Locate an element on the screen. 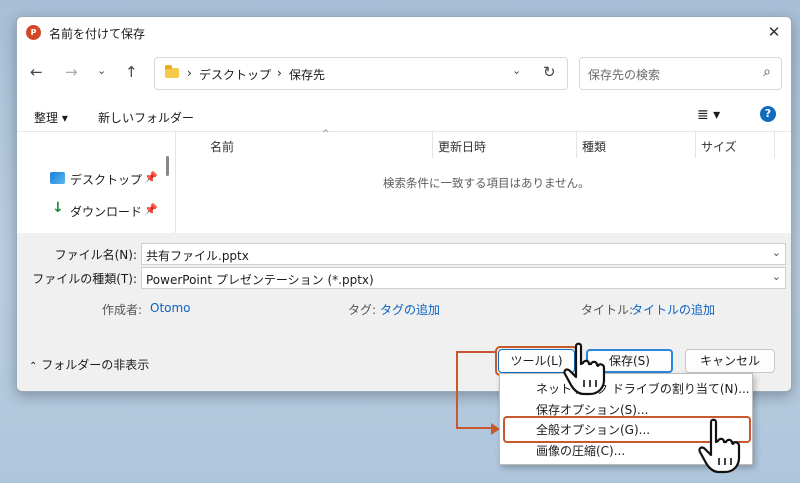  chevron-up-icon: ⌃ is located at coordinates (33, 366).